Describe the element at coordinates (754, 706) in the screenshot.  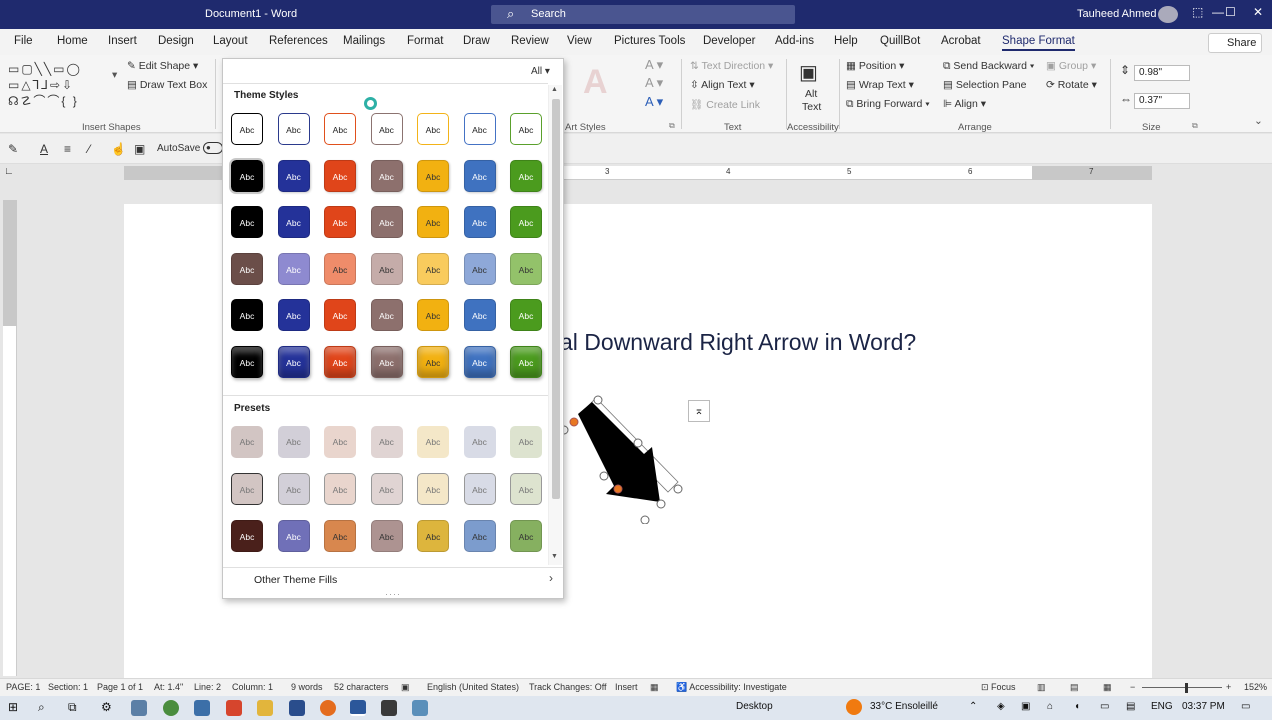
I see `desktop-label: Desktop` at that location.